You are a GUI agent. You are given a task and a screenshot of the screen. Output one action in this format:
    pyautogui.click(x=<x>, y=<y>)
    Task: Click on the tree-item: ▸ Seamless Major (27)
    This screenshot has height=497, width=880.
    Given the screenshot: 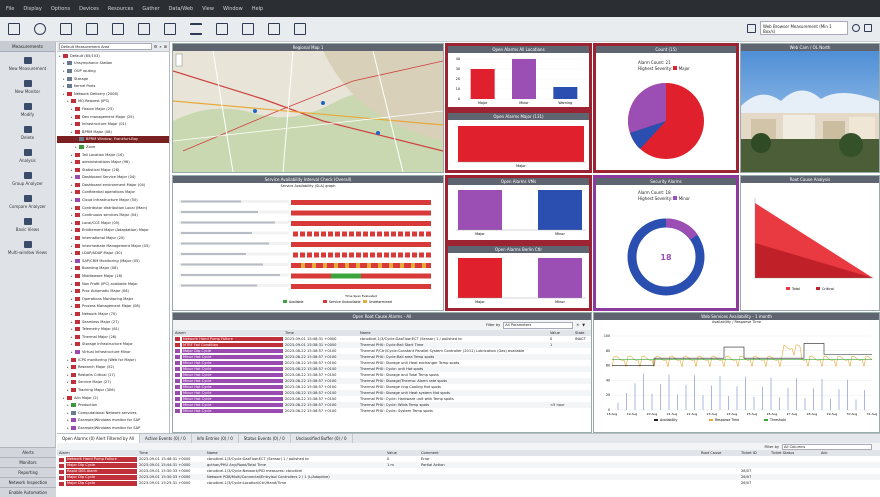 What is the action you would take?
    pyautogui.click(x=113, y=322)
    